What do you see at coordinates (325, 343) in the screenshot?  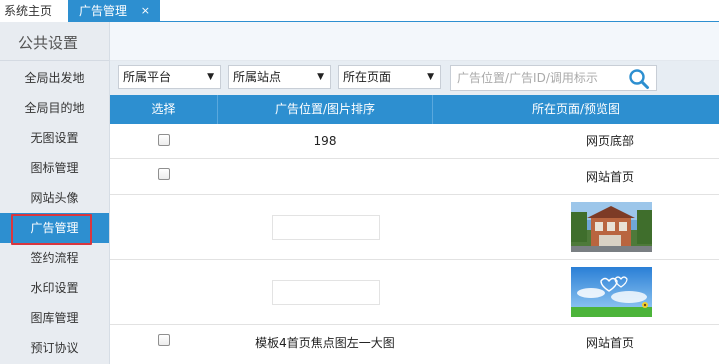 I see `ad-position-cell: 模板4首页焦点图左一大图` at bounding box center [325, 343].